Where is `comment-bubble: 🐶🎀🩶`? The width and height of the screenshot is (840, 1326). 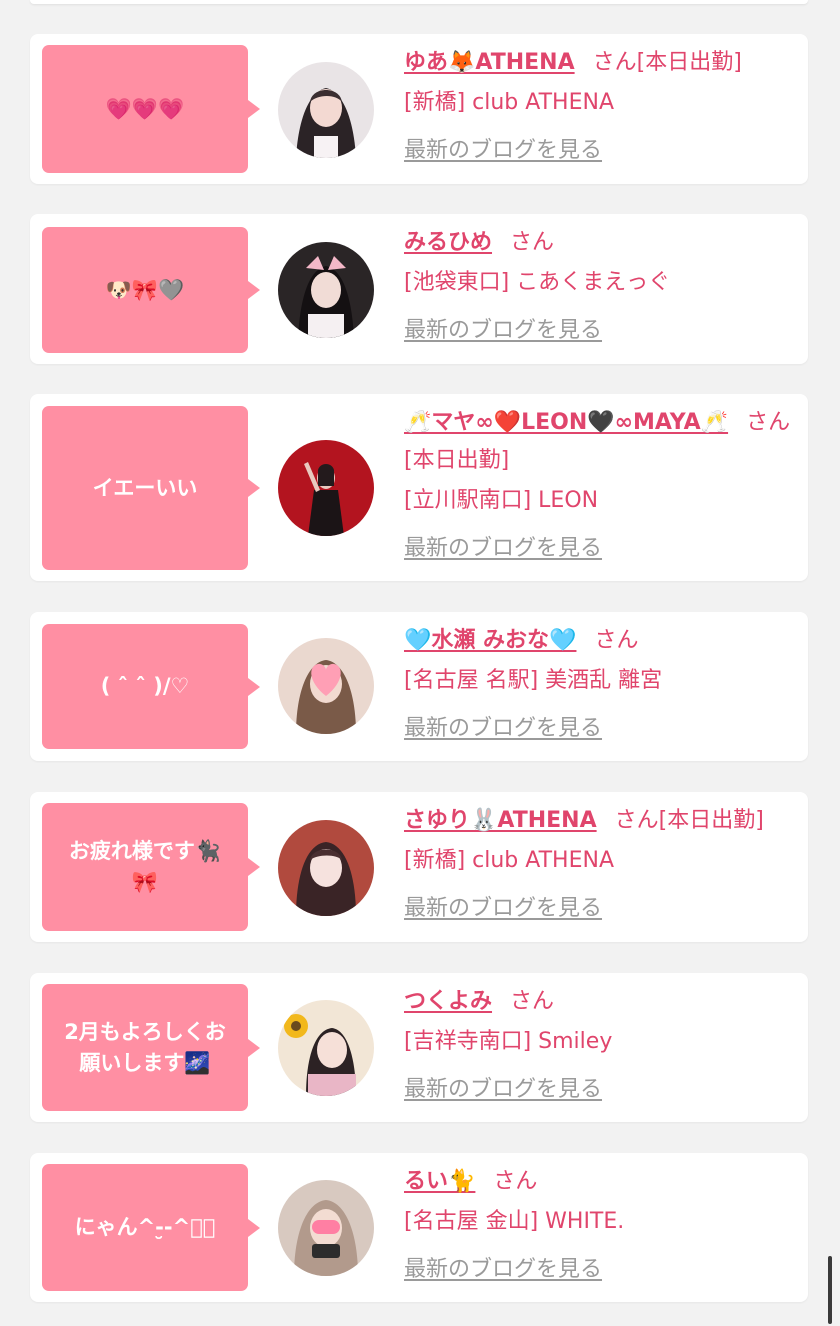 comment-bubble: 🐶🎀🩶 is located at coordinates (151, 290).